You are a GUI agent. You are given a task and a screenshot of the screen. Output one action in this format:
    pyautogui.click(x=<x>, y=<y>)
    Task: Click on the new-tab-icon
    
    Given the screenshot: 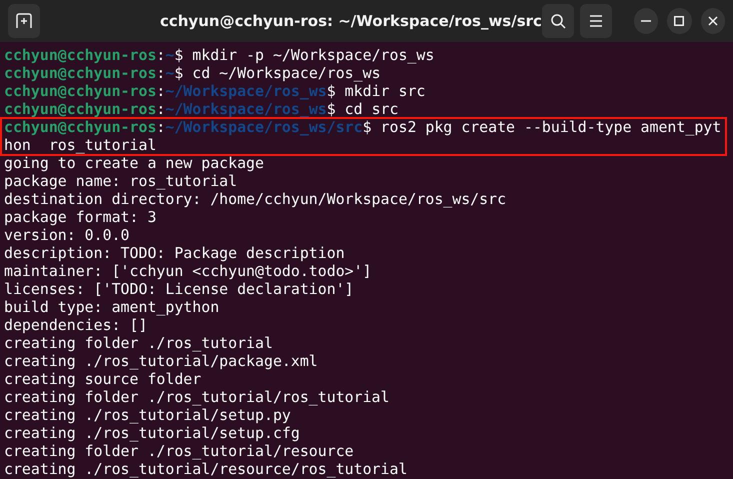 What is the action you would take?
    pyautogui.click(x=24, y=21)
    